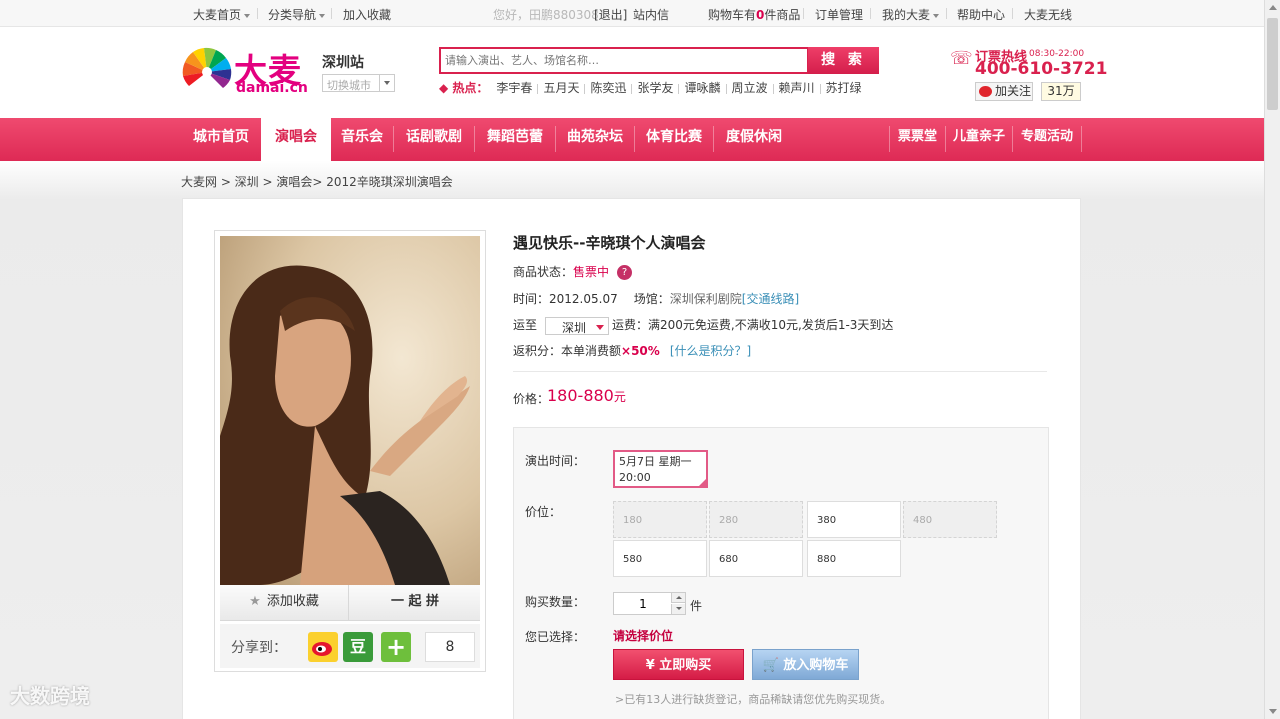  What do you see at coordinates (797, 88) in the screenshot?
I see `hot-item: 赖声川` at bounding box center [797, 88].